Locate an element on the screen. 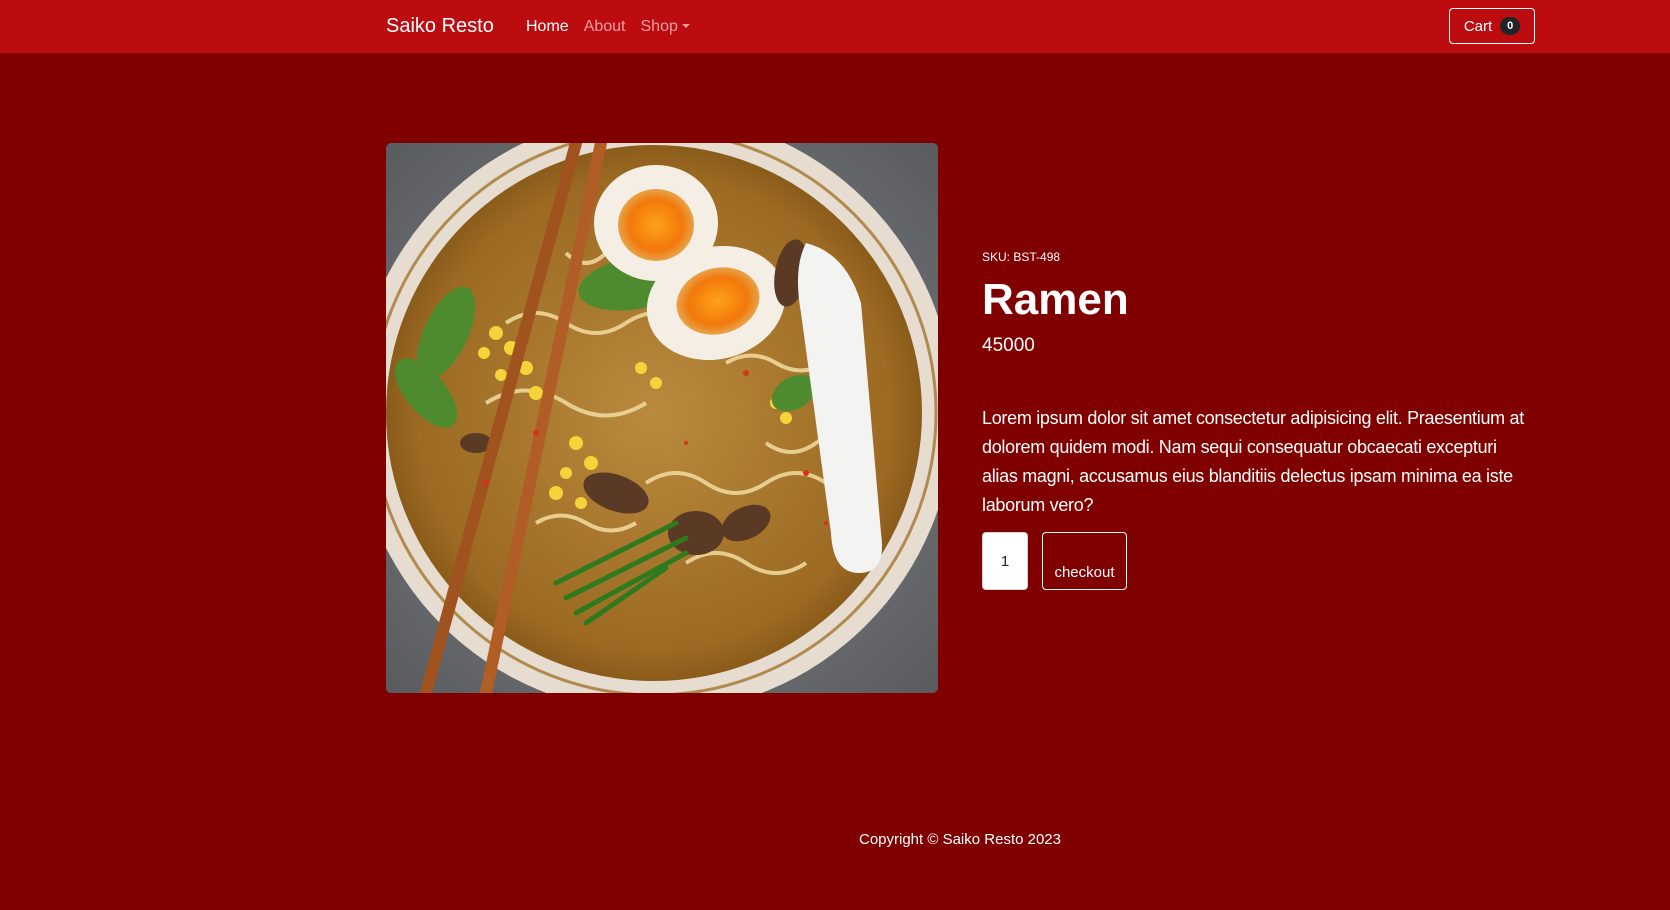  navbar: Saiko Resto Home About Shop Cart 0 is located at coordinates (835, 26).